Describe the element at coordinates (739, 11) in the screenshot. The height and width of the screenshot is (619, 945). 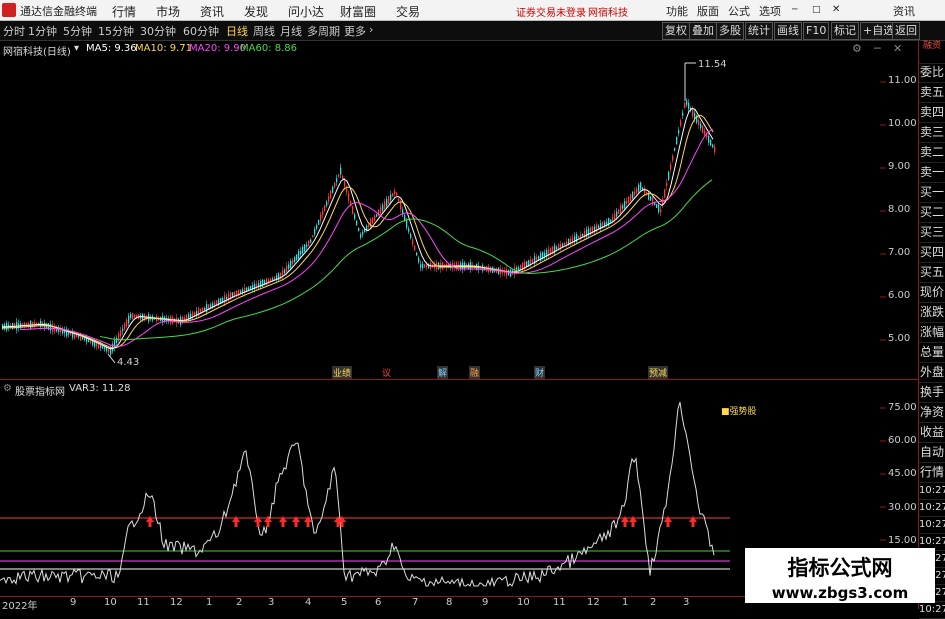
I see `menu-formula: 公式` at that location.